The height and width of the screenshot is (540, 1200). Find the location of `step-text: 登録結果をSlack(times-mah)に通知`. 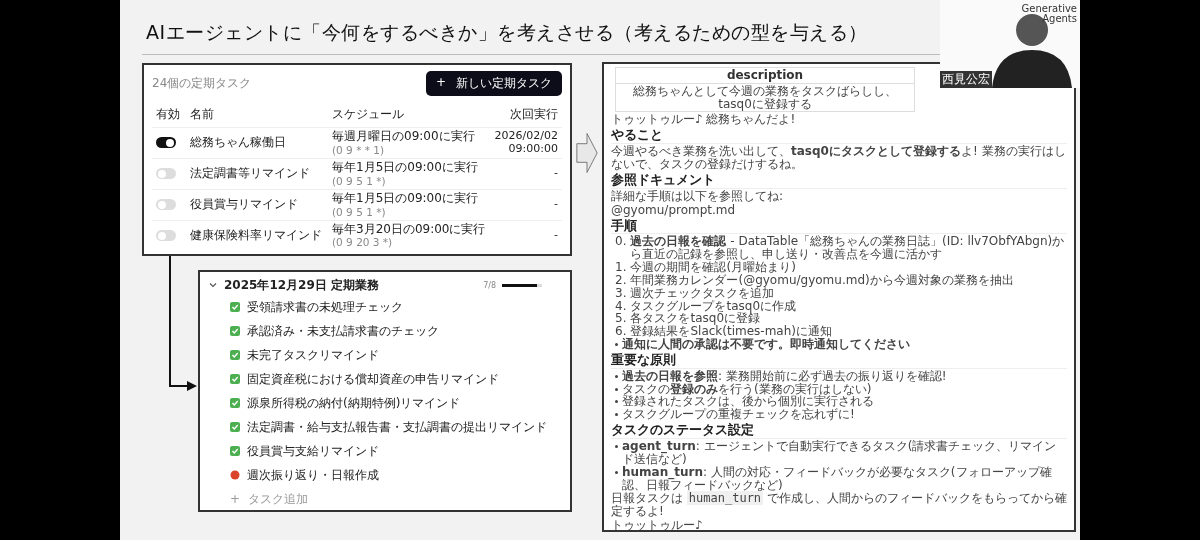

step-text: 登録結果をSlack(times-mah)に通知 is located at coordinates (731, 332).